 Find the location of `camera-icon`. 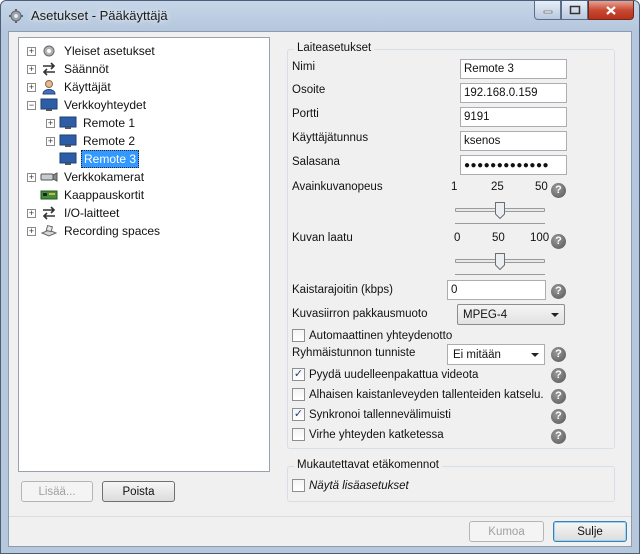

camera-icon is located at coordinates (49, 177).